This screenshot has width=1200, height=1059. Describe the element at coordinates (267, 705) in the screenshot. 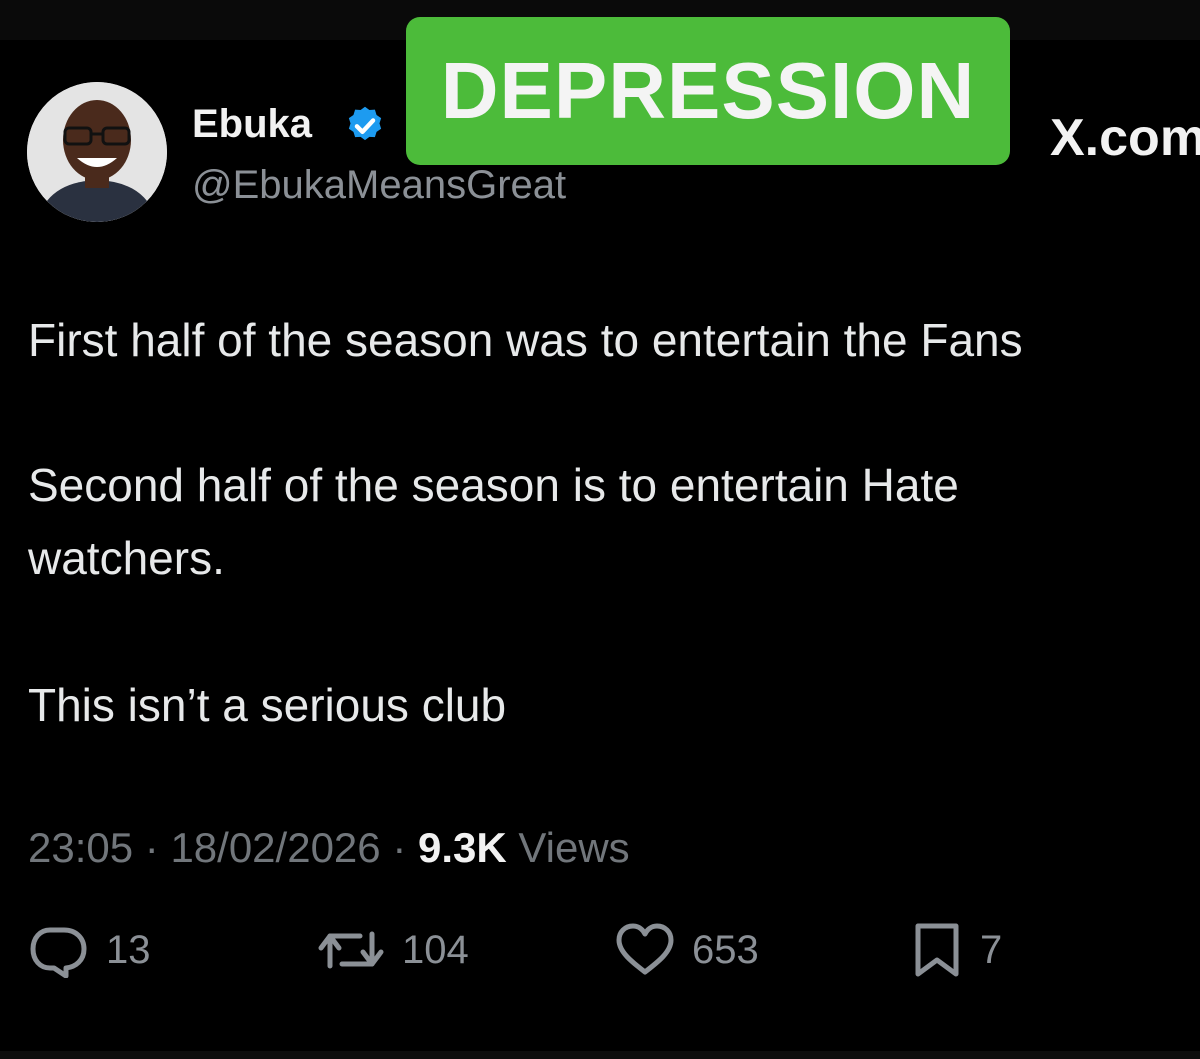

I see `tweet-text-line: This isn’t a serious club` at that location.